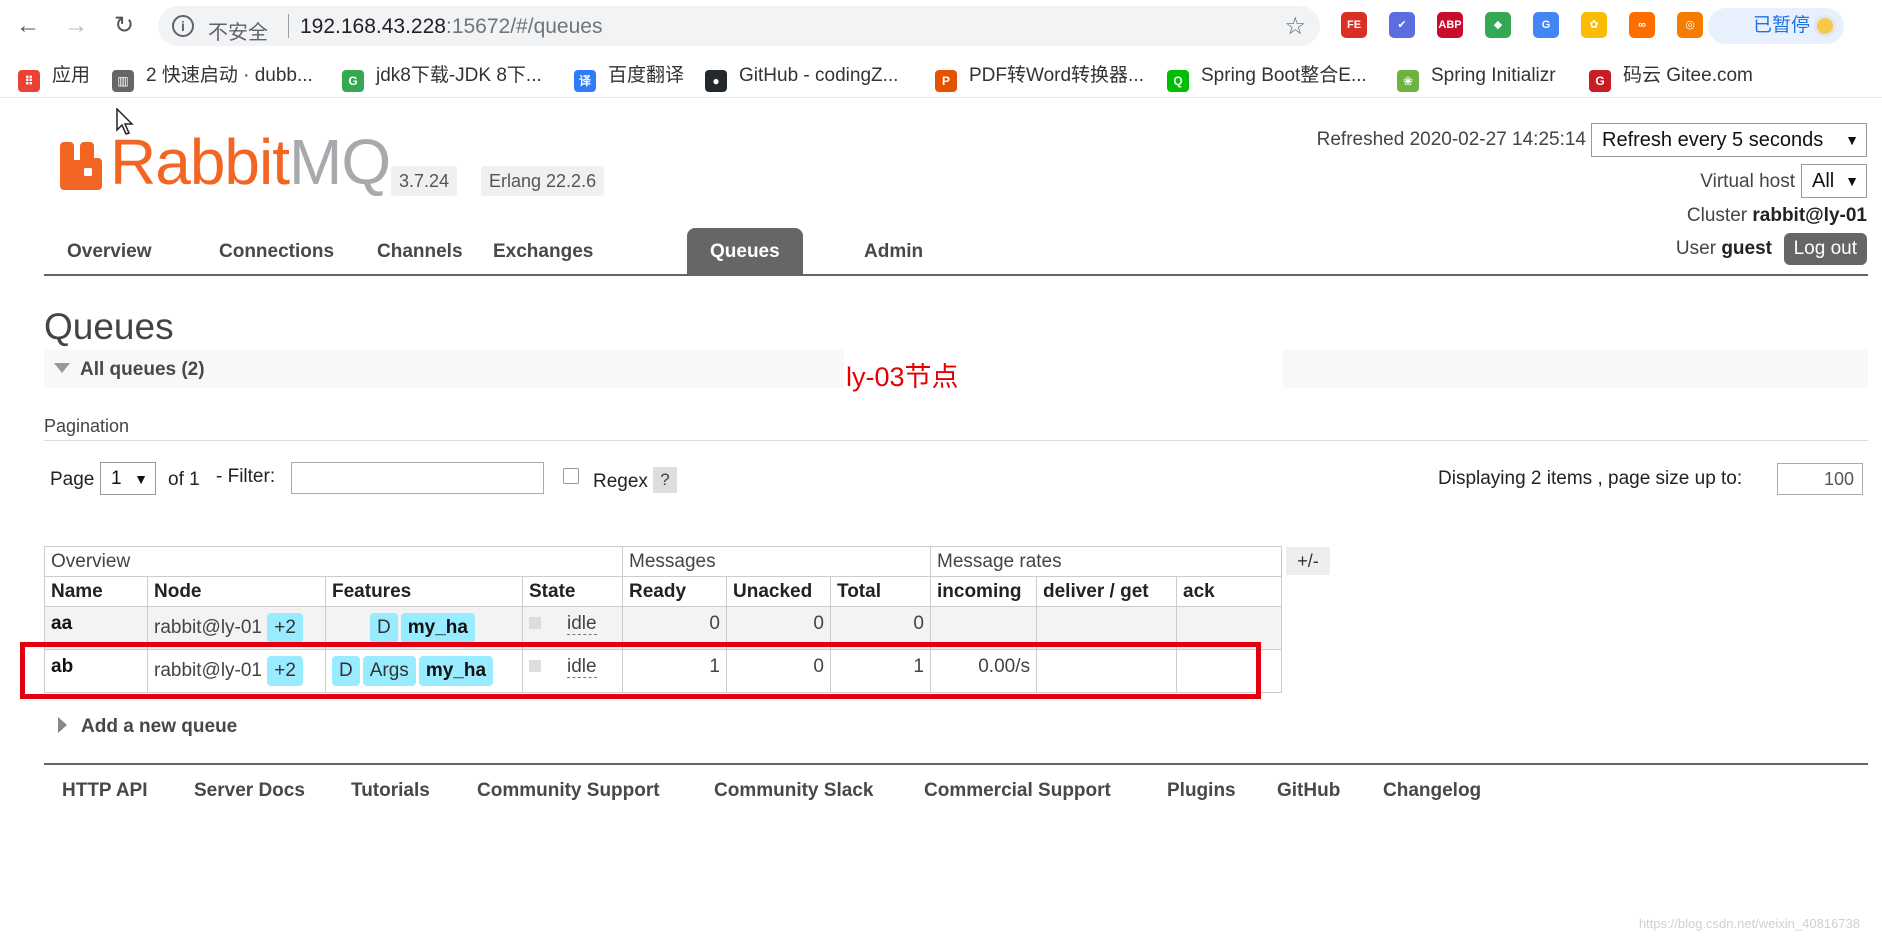  Describe the element at coordinates (437, 628) in the screenshot. I see `policy-badge: my_ha` at that location.